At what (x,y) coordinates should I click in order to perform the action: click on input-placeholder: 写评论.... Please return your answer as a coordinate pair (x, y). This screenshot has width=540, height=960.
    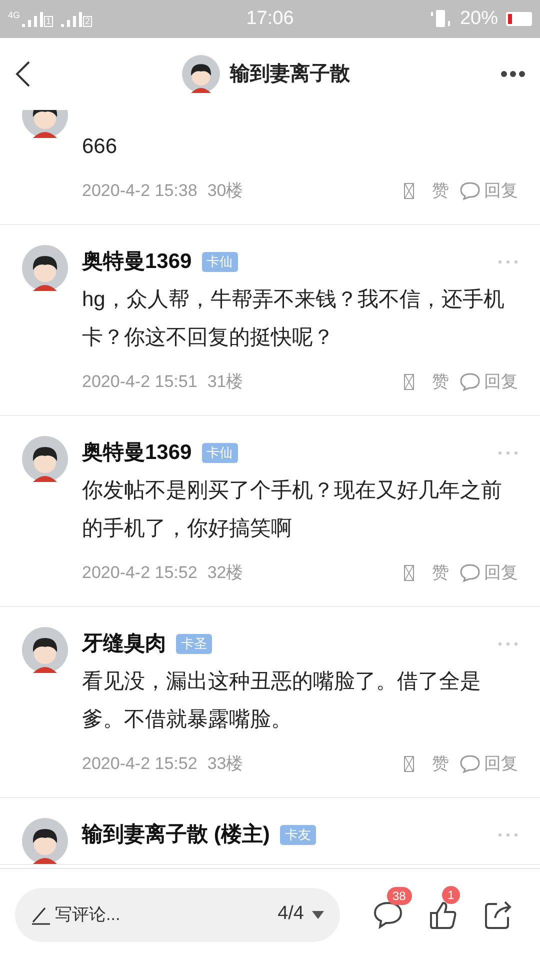
    Looking at the image, I should click on (87, 915).